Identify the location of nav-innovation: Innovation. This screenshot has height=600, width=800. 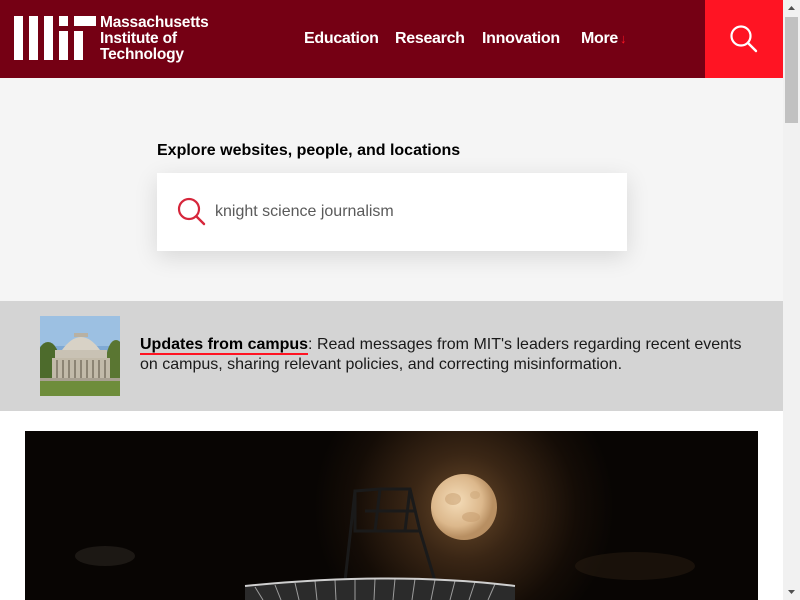
(521, 39).